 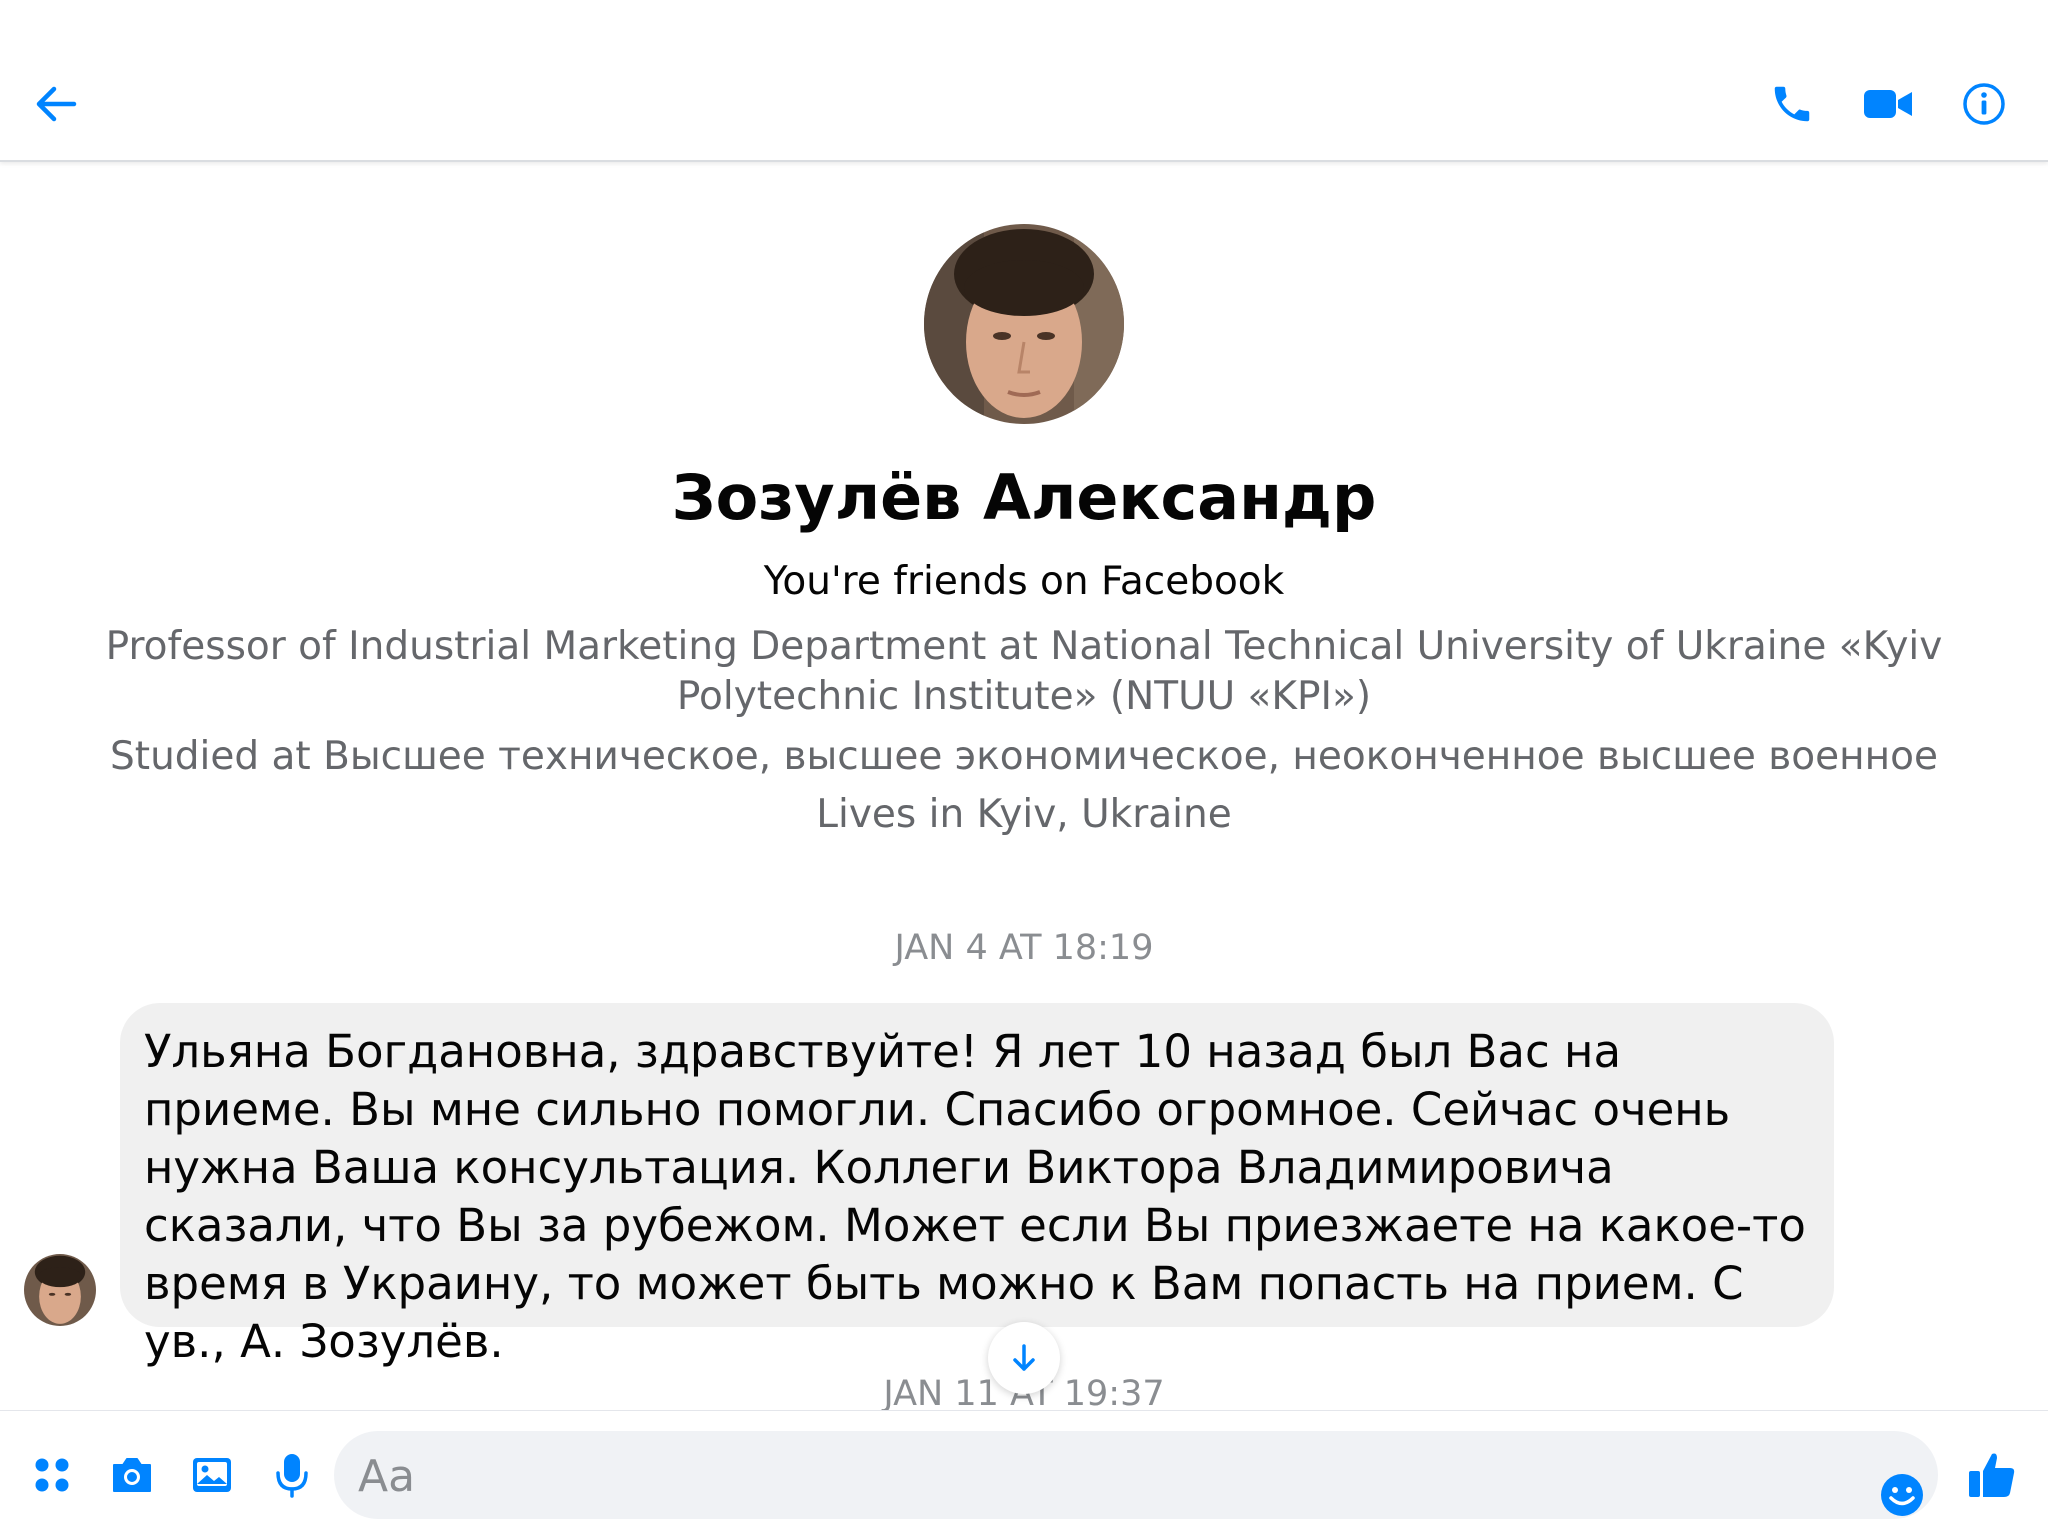 I want to click on info-icon, so click(x=1984, y=104).